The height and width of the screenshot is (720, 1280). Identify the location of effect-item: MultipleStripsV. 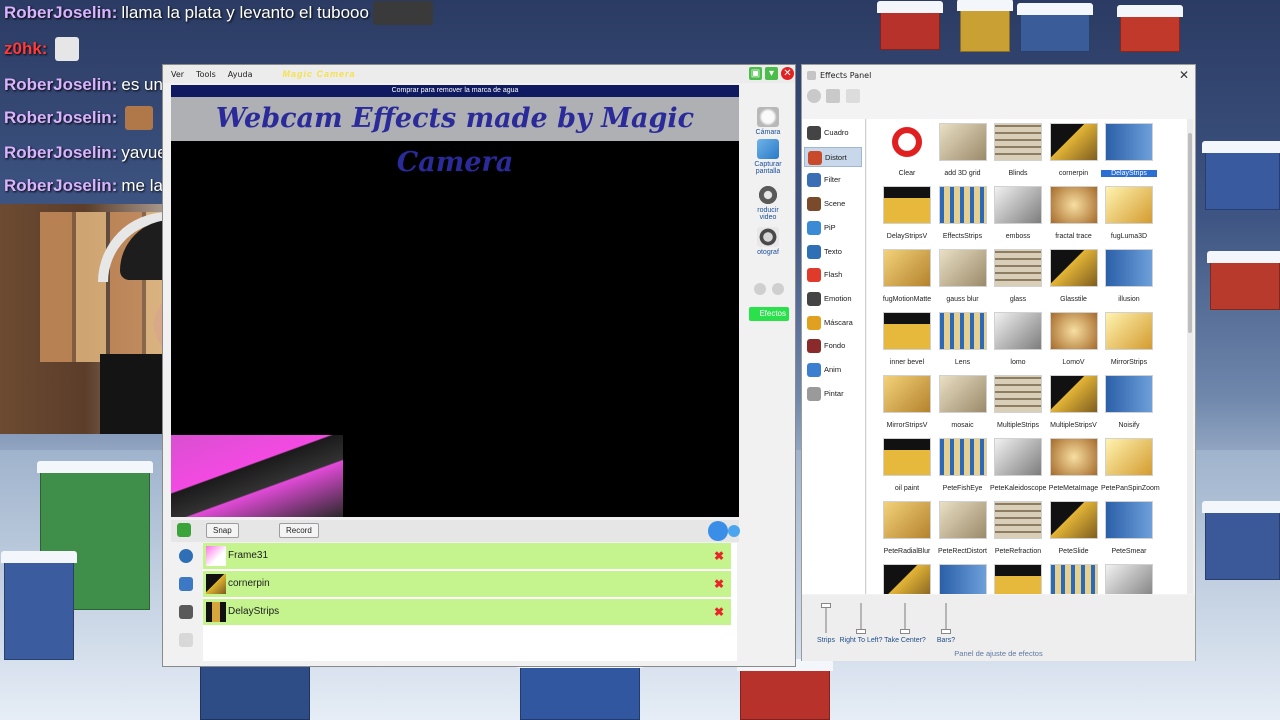
(1074, 402).